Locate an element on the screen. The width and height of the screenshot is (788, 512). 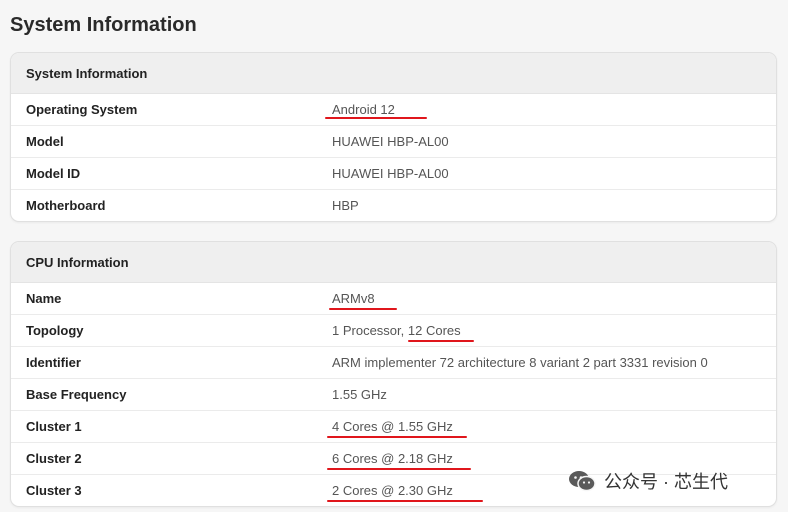
row-model: Model HUAWEI HBP-AL00 is located at coordinates (393, 142).